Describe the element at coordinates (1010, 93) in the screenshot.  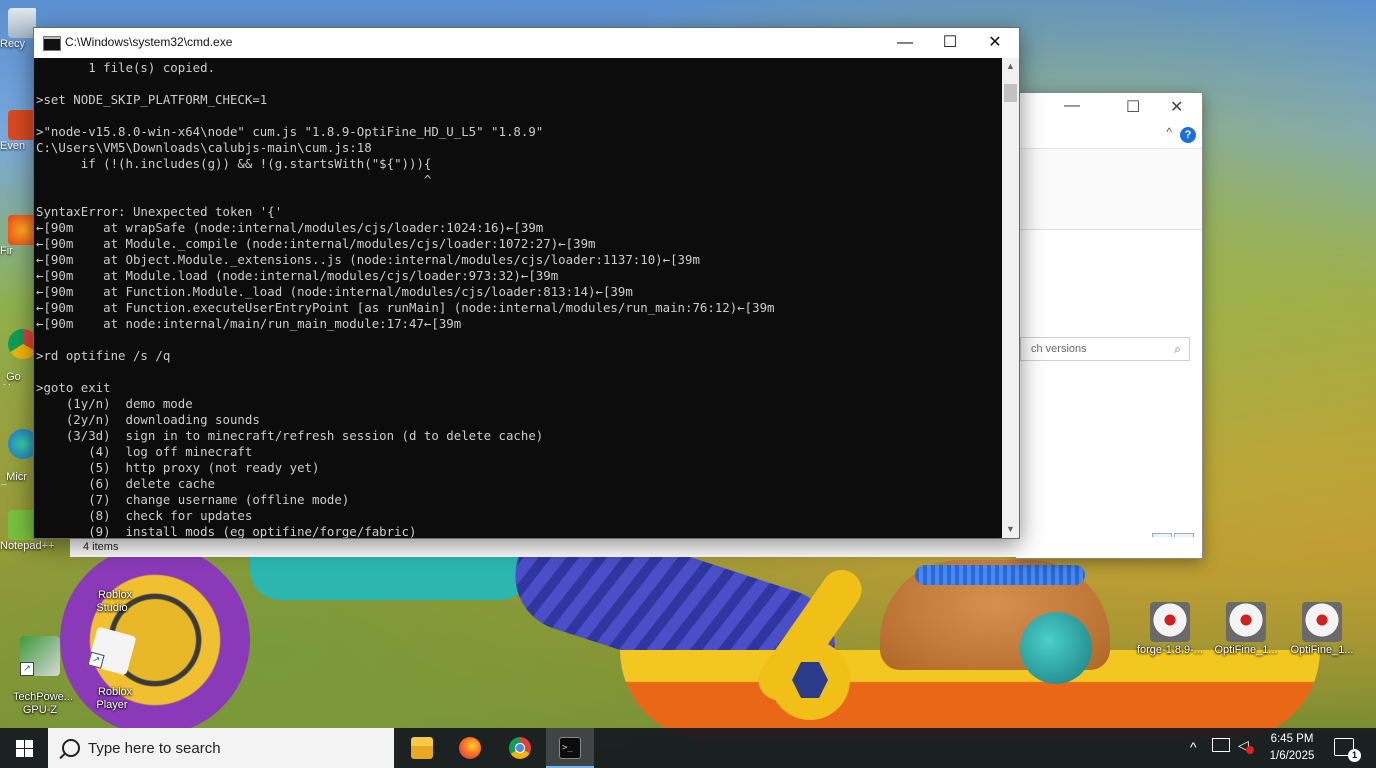
I see `scrollbar-thumb` at that location.